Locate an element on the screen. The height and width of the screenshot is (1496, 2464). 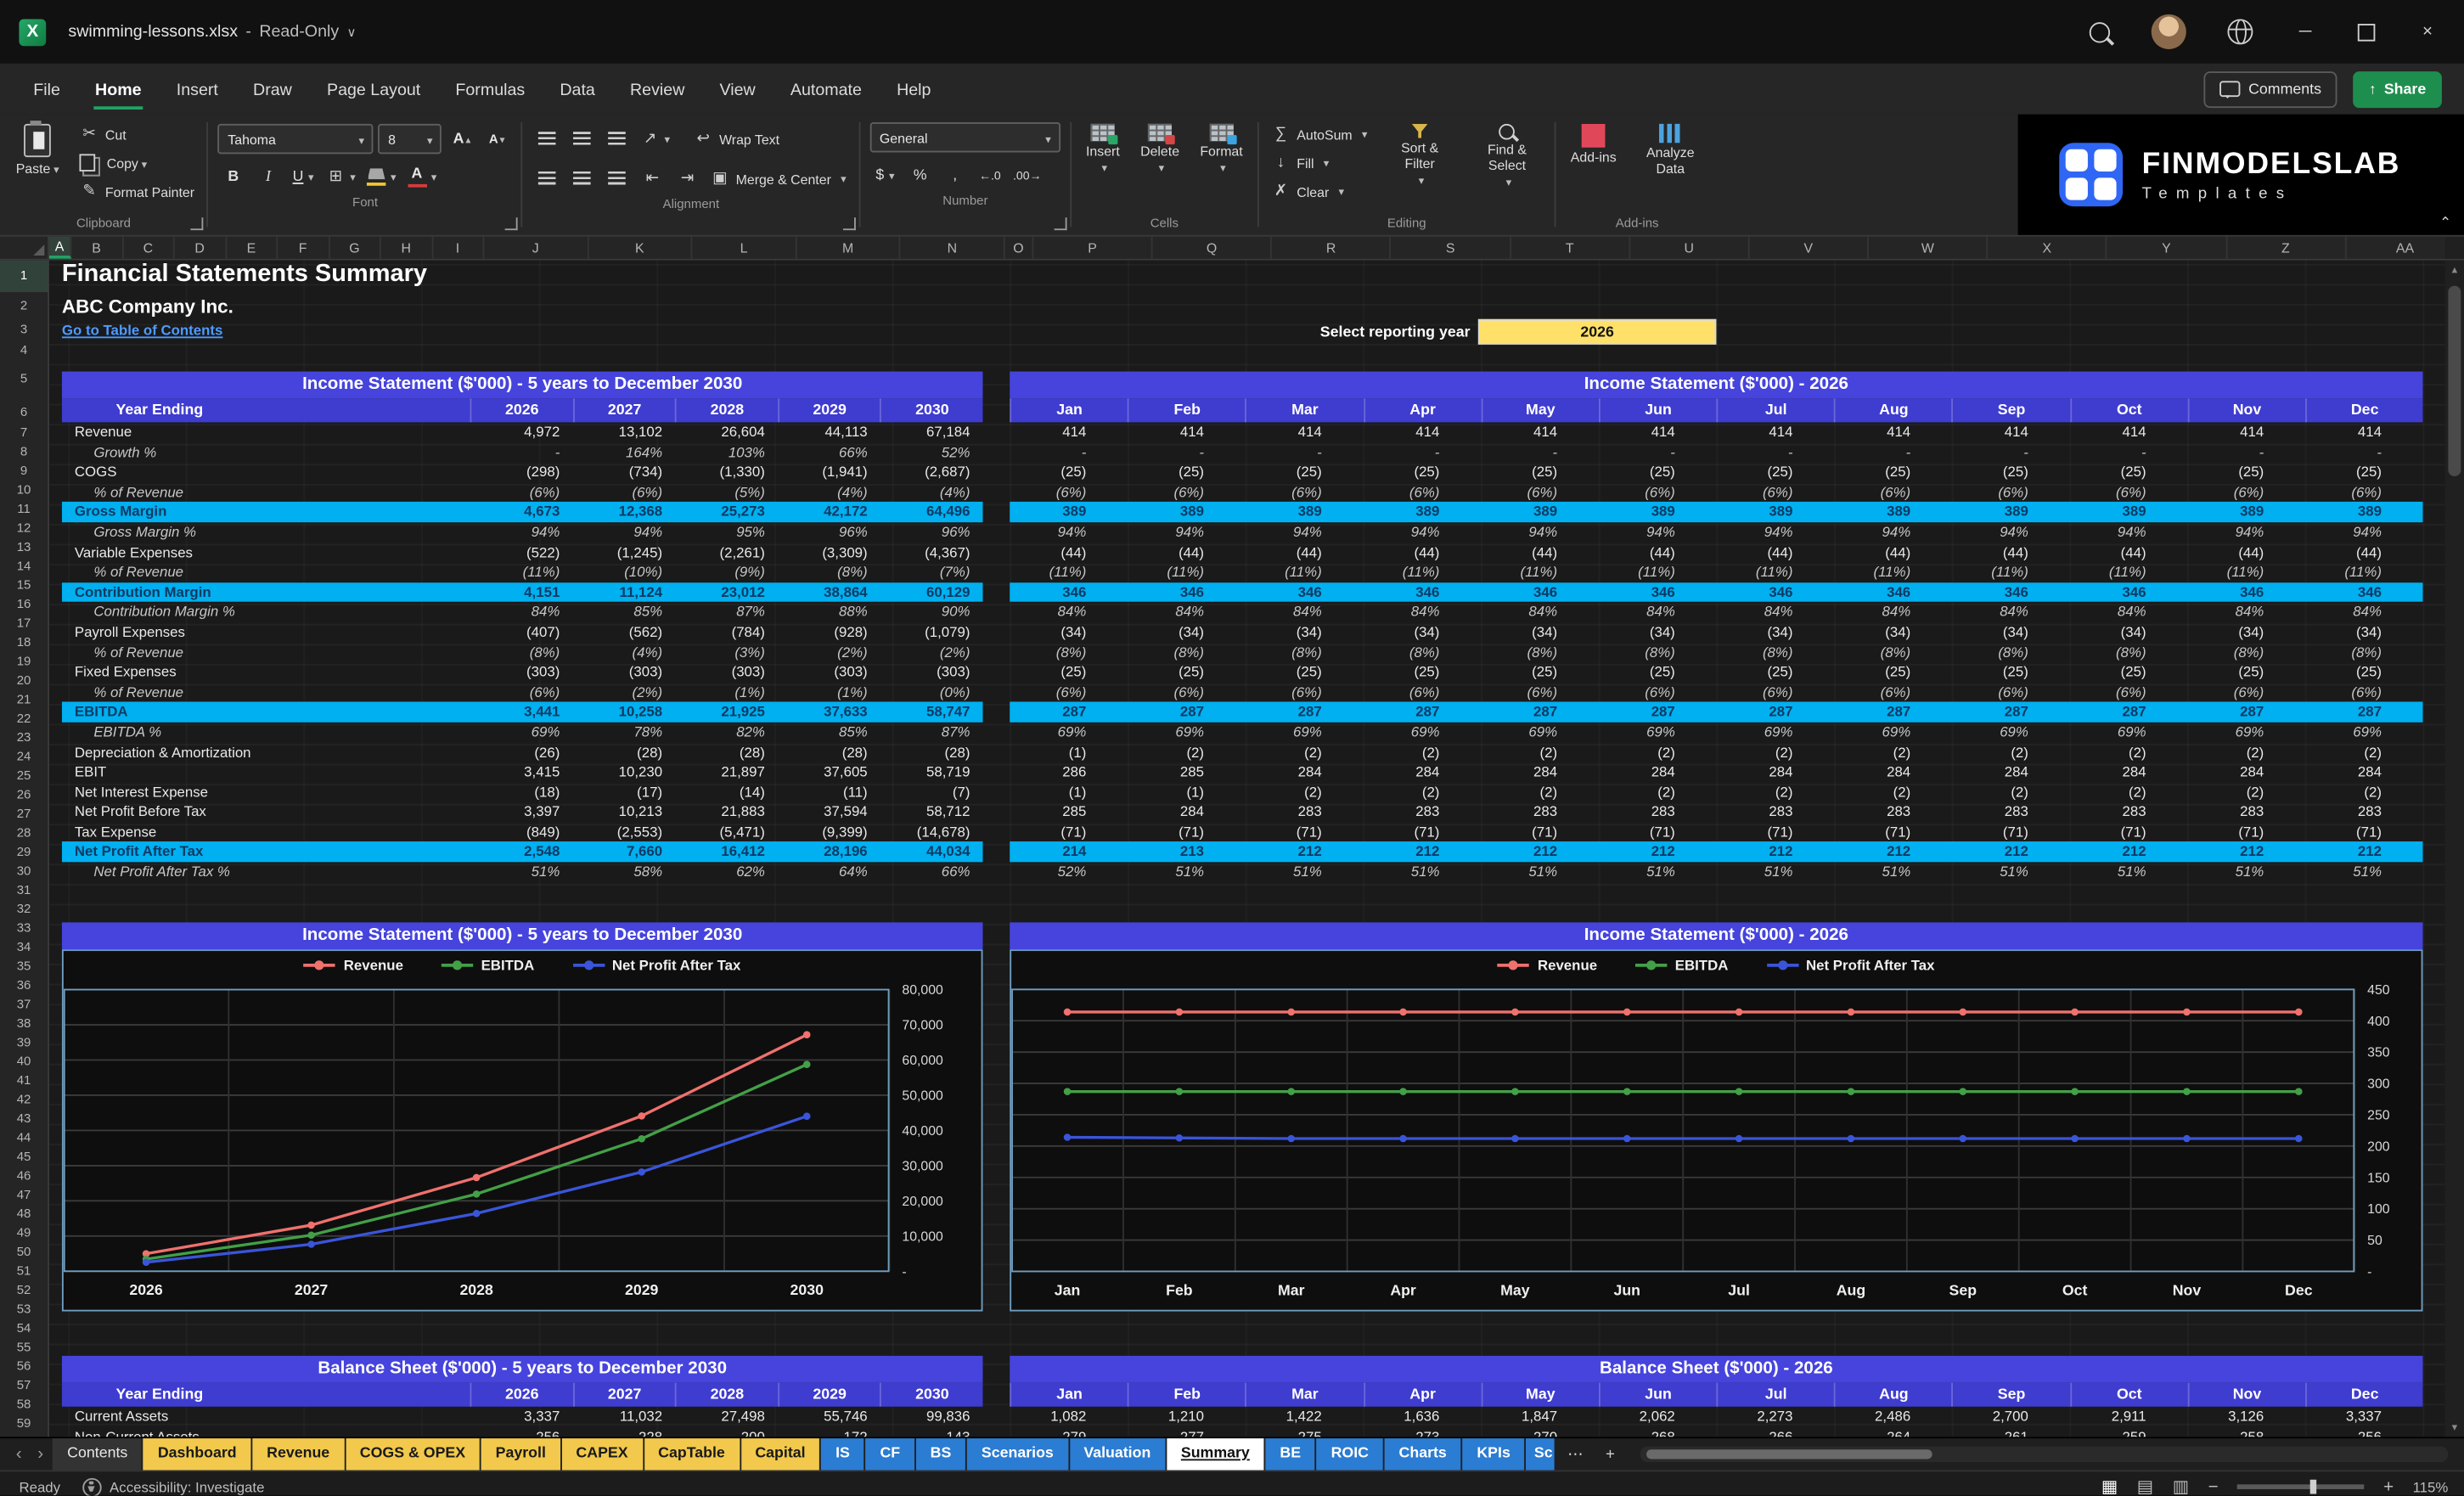
row-label-cell: Net Profit Before Tax is located at coordinates (266, 812).